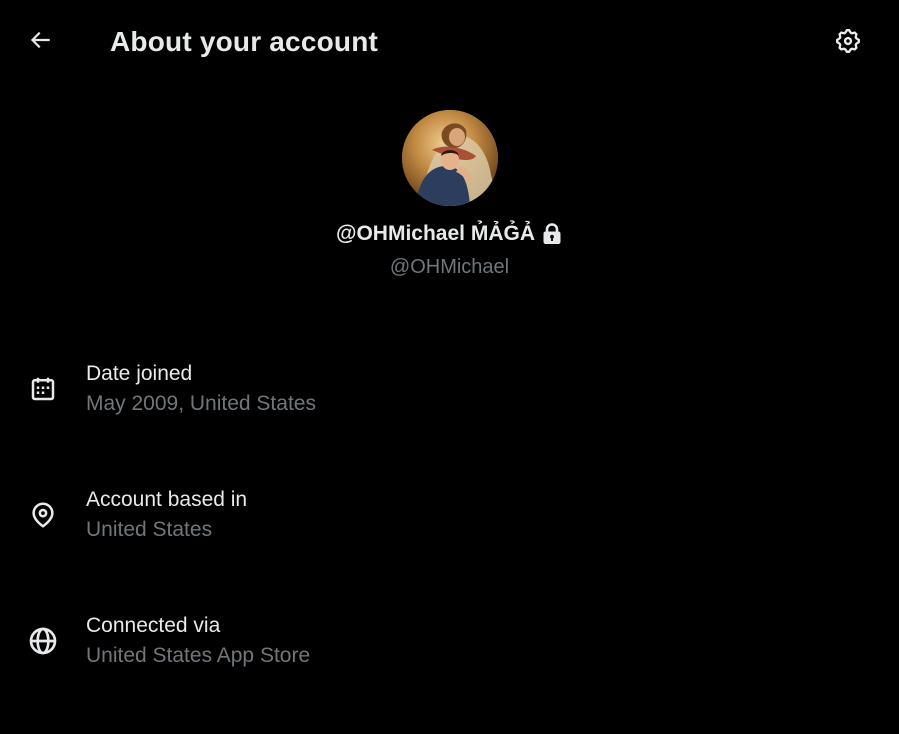 The image size is (899, 734). What do you see at coordinates (149, 529) in the screenshot?
I see `info-value: United States` at bounding box center [149, 529].